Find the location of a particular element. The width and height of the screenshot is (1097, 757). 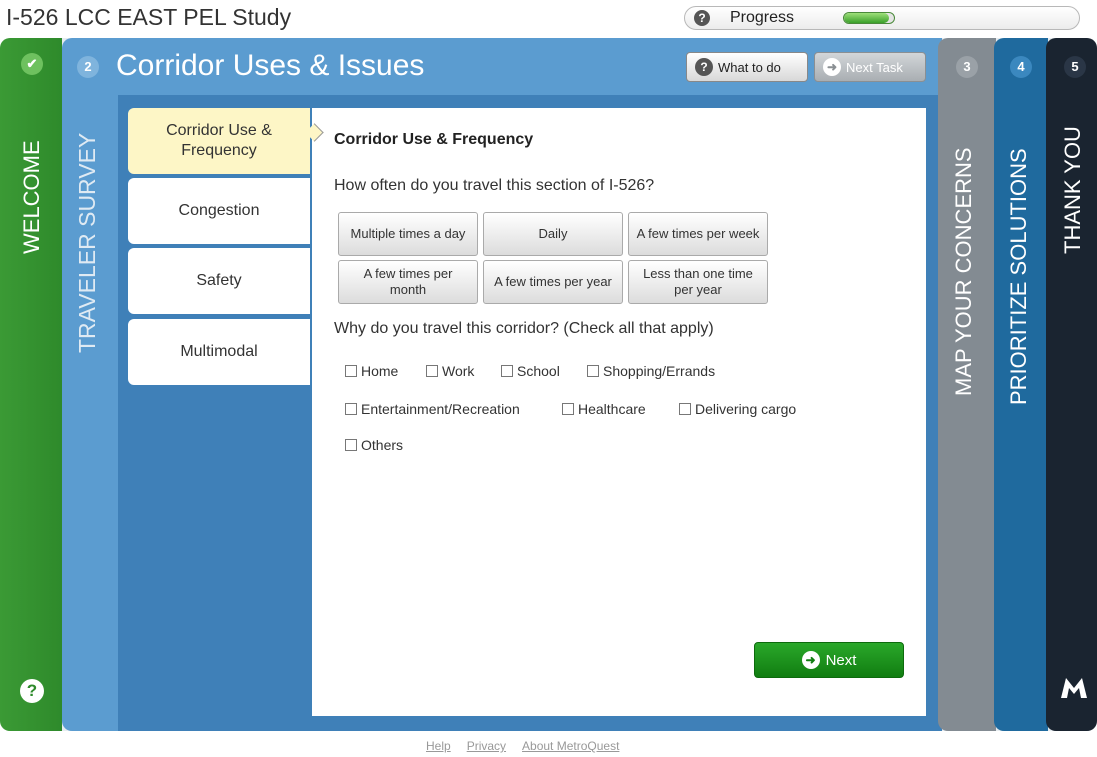

help-link: Help is located at coordinates (438, 746).